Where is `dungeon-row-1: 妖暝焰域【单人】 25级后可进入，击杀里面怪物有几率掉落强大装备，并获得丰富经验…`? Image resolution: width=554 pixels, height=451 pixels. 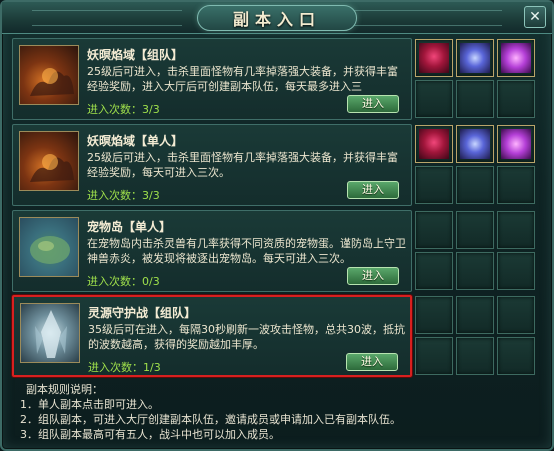 dungeon-row-1: 妖暝焰域【单人】 25级后可进入，击杀里面怪物有几率掉落强大装备，并获得丰富经验… is located at coordinates (212, 165).